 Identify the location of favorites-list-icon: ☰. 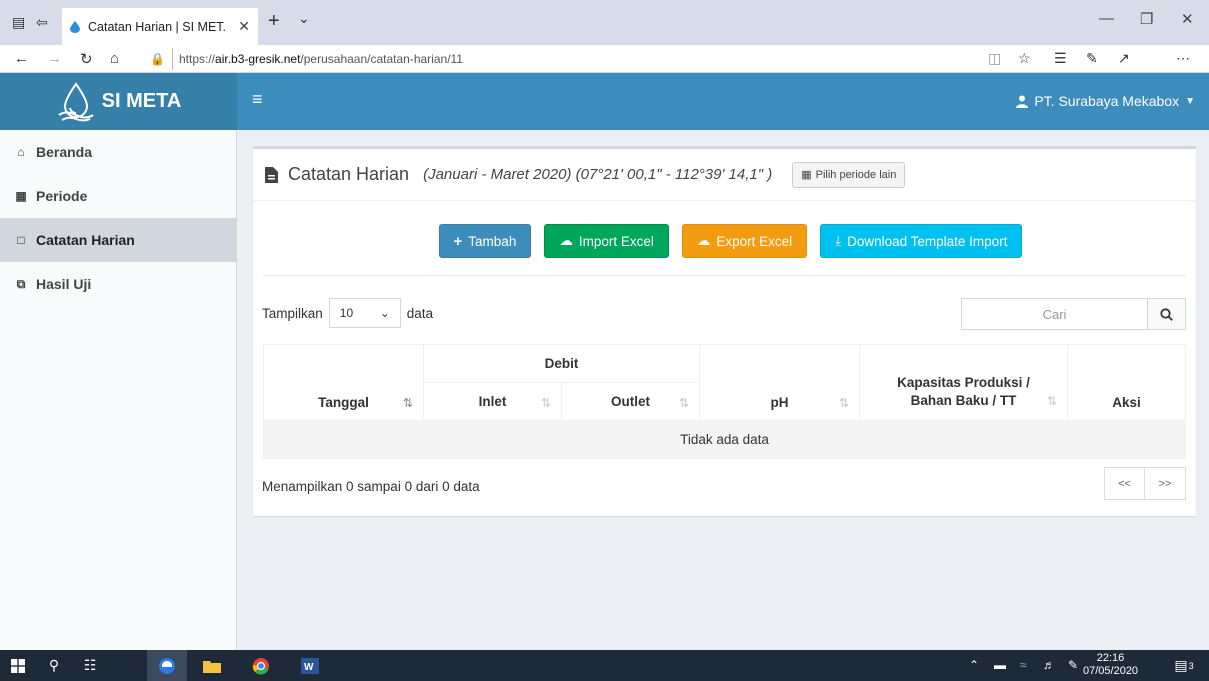
(1060, 58).